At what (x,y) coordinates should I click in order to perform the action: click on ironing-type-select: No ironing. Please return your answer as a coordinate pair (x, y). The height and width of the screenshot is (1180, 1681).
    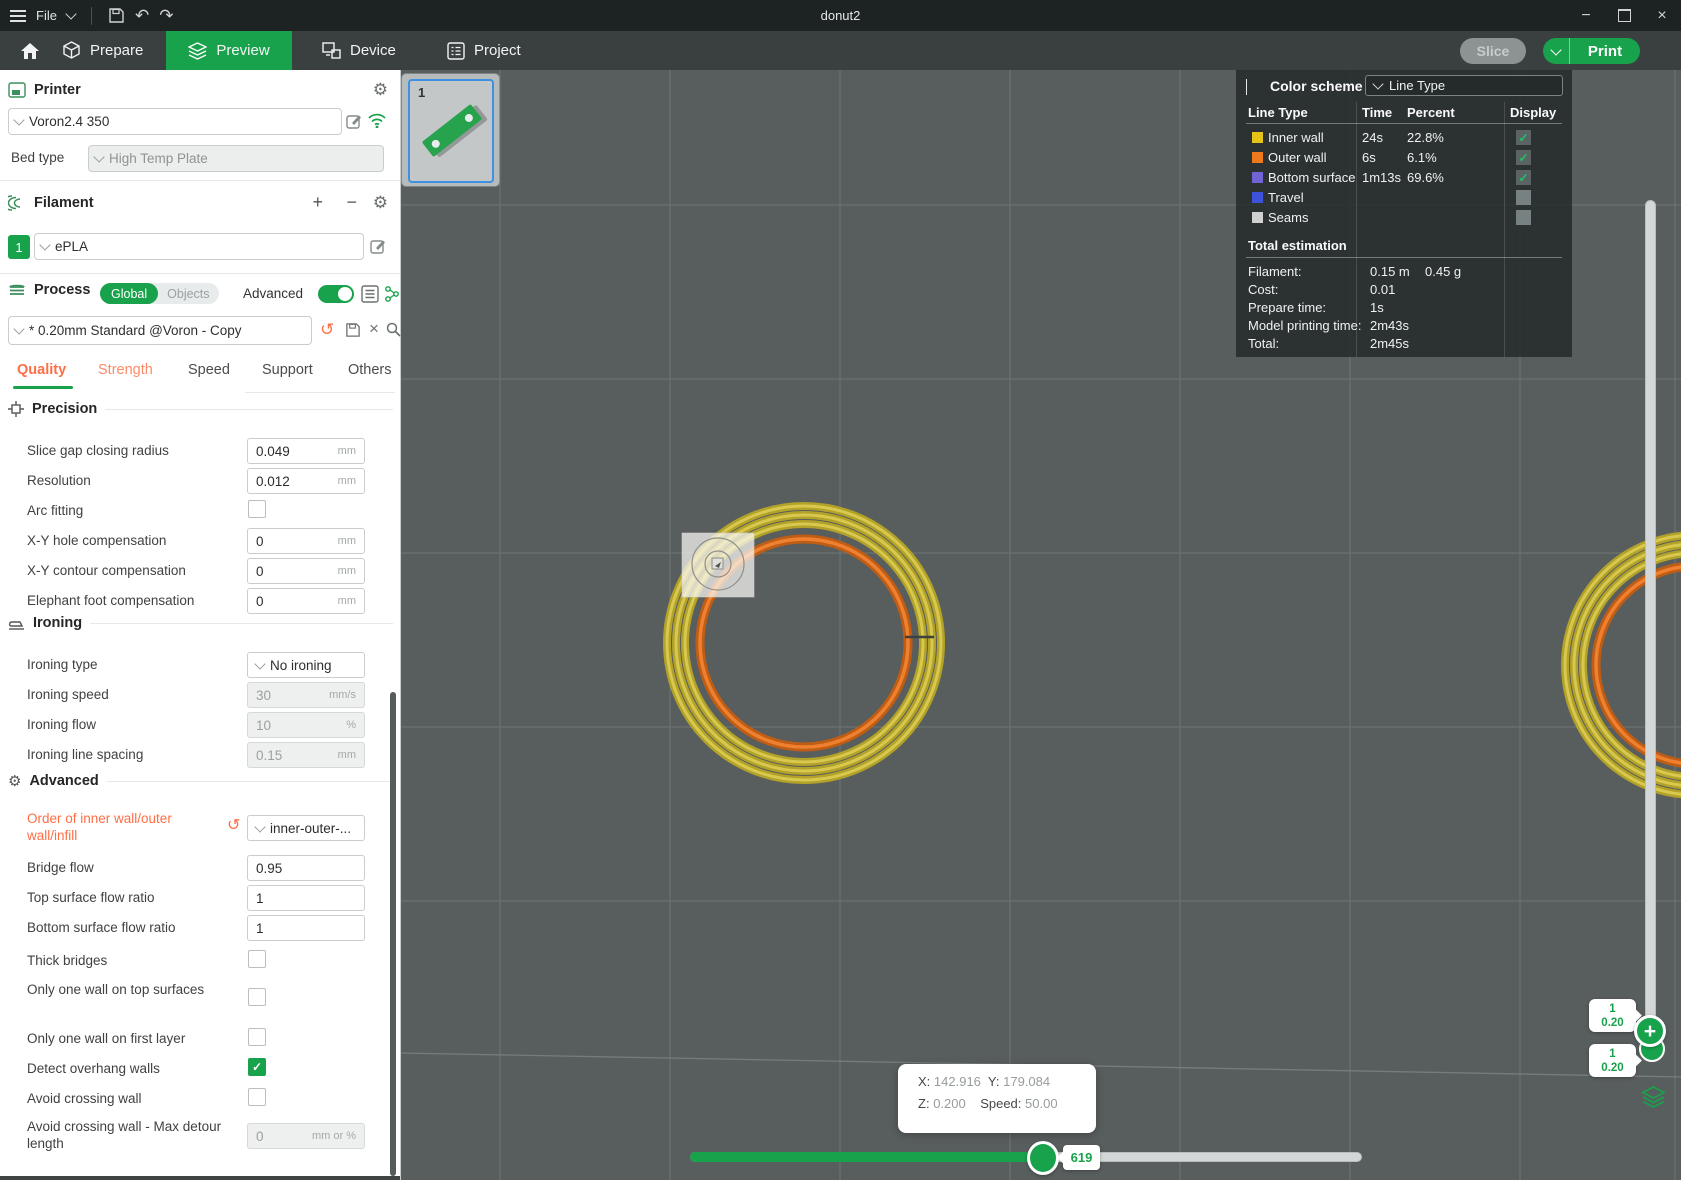
    Looking at the image, I should click on (306, 665).